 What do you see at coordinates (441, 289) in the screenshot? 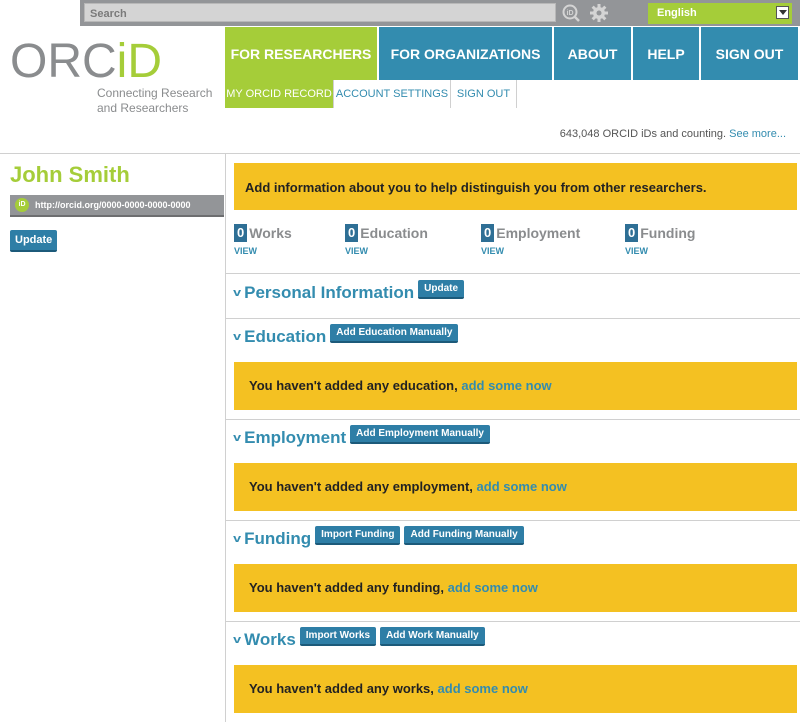
I see `personal-info-update-button: Update` at bounding box center [441, 289].